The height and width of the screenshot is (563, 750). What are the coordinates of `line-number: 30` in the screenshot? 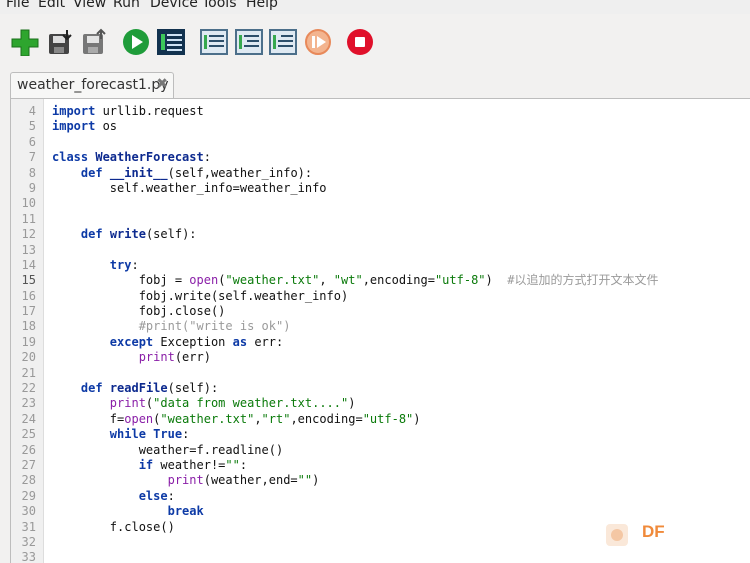 It's located at (28, 511).